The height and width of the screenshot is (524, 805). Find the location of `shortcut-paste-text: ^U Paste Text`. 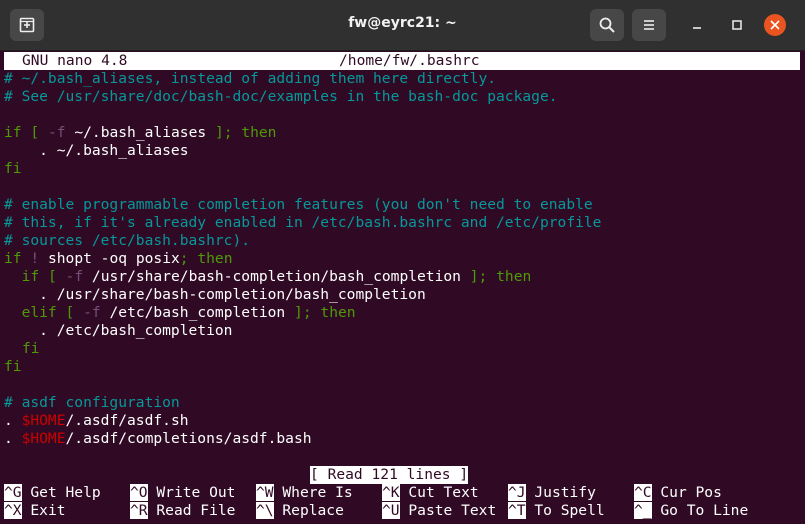

shortcut-paste-text: ^U Paste Text is located at coordinates (439, 511).